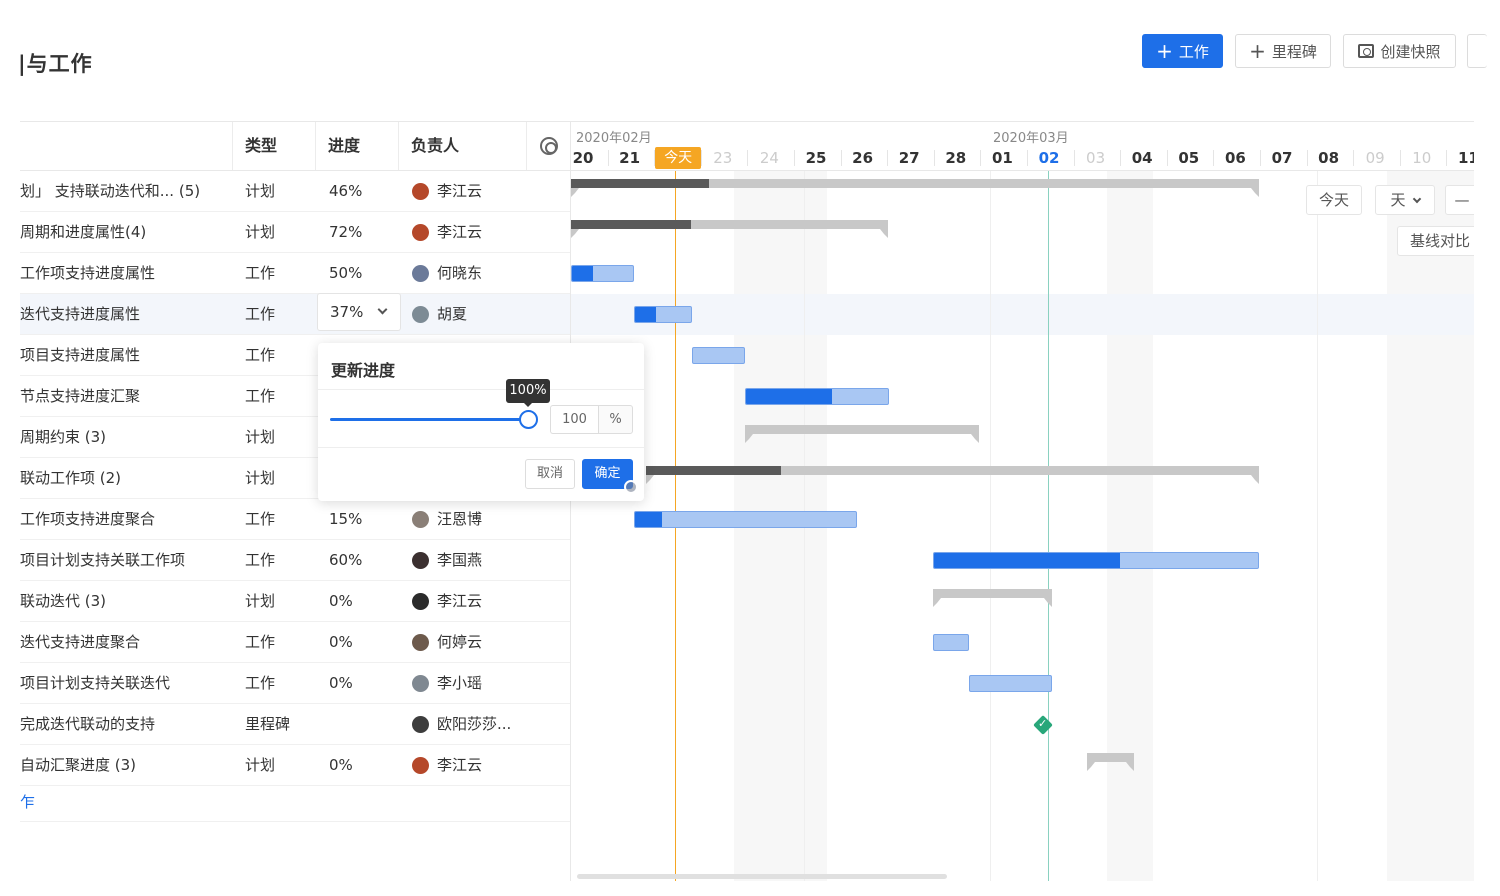 Image resolution: width=1500 pixels, height=896 pixels. I want to click on table-row: 划」 支持联动迭代和... (5) 计划 46% 李江云, so click(295, 191).